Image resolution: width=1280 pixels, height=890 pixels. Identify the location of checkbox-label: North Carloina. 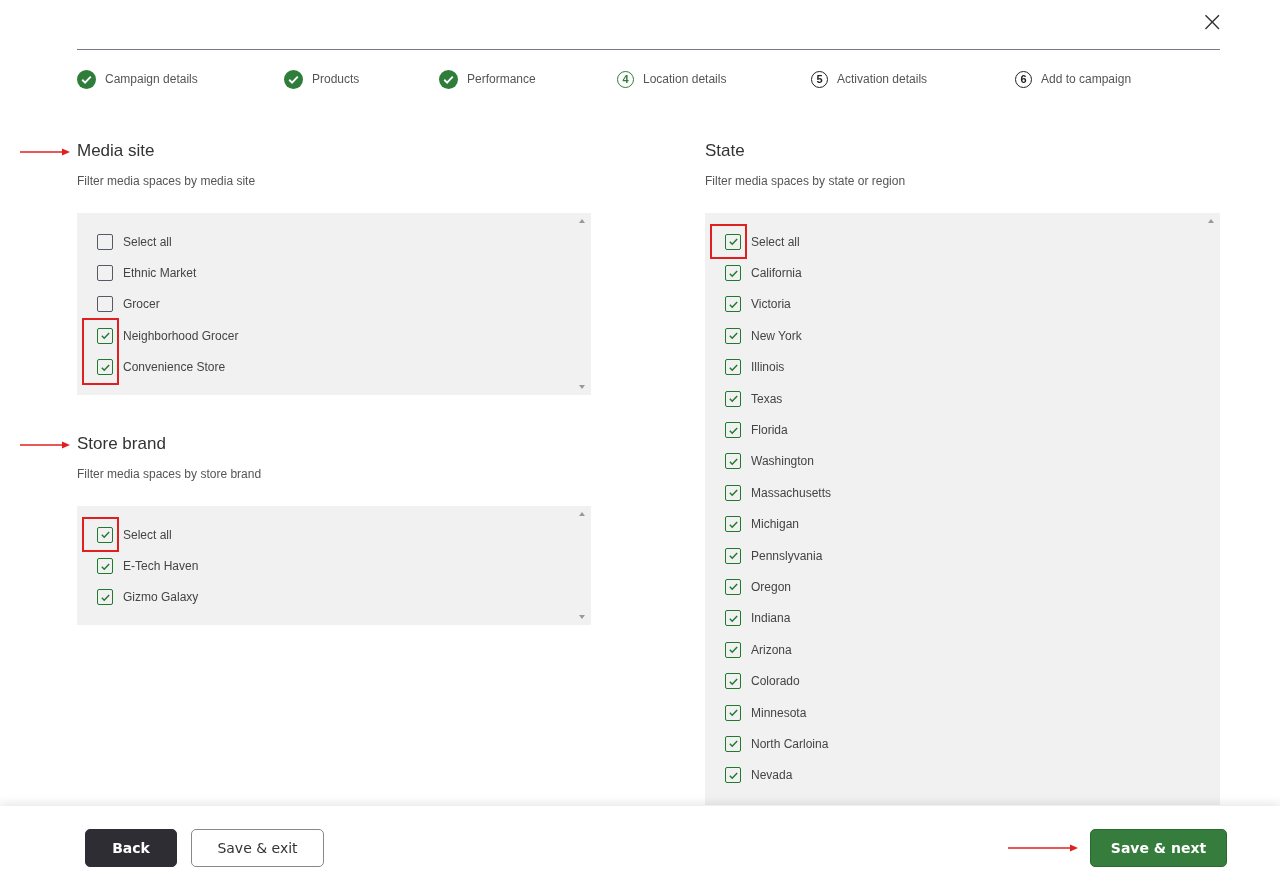
(790, 743).